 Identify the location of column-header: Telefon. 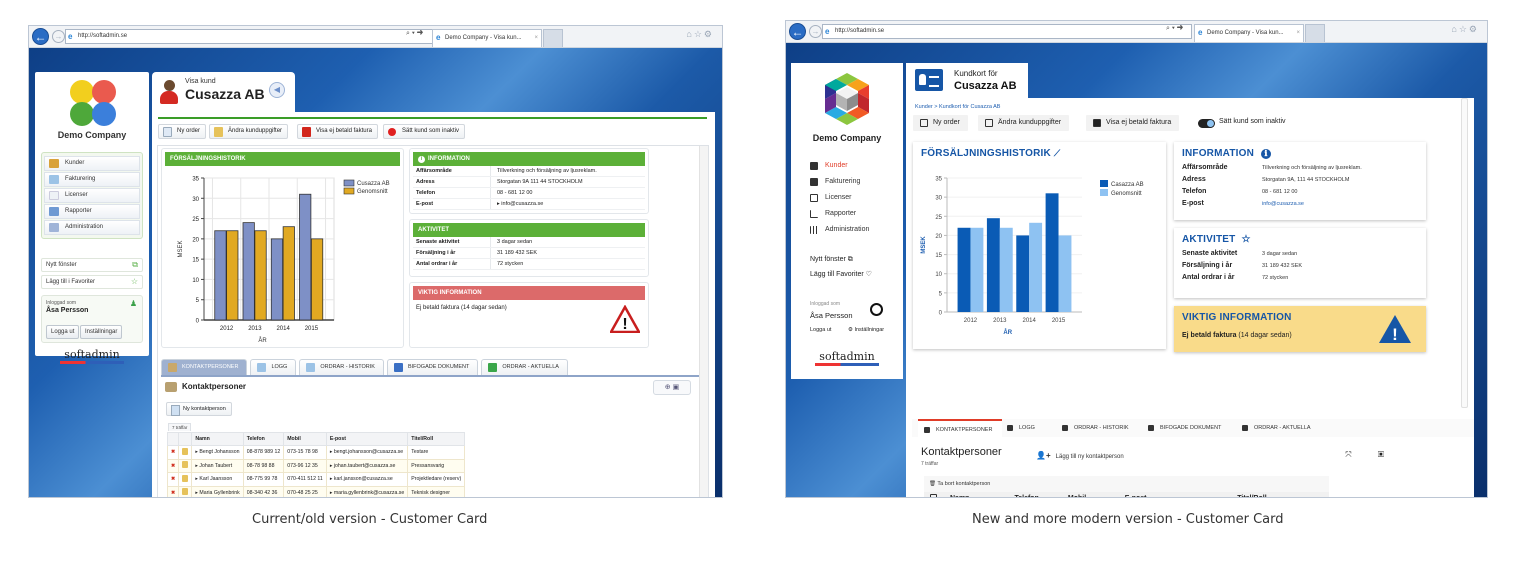
(263, 439).